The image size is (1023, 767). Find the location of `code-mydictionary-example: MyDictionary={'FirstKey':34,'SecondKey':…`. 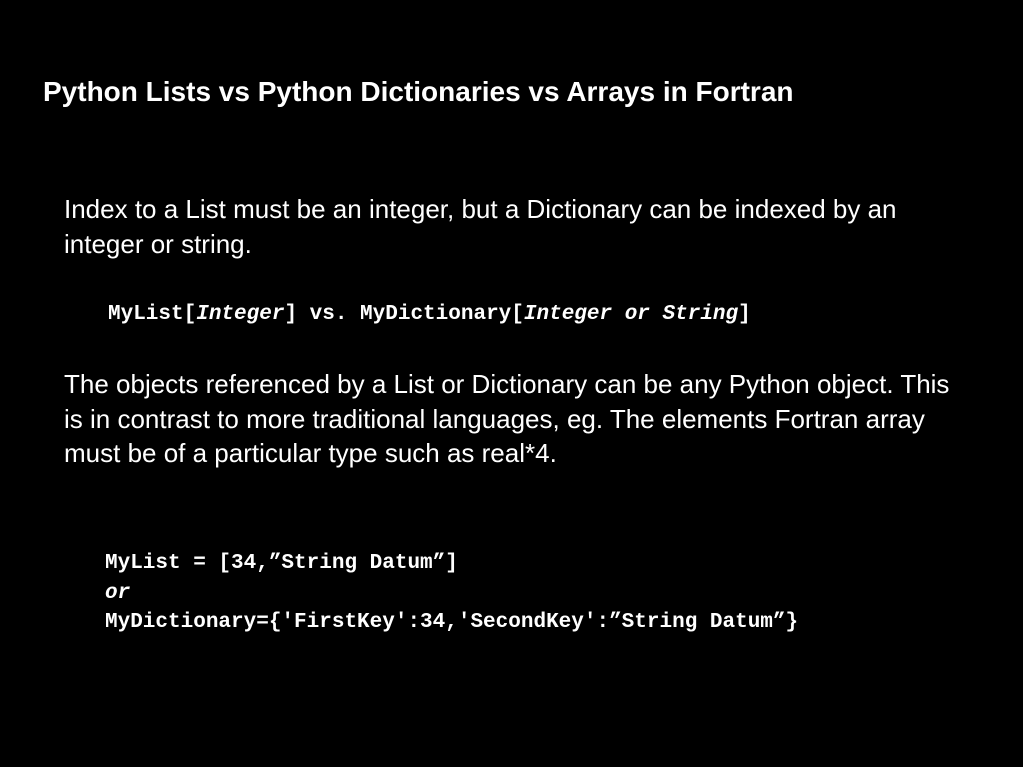

code-mydictionary-example: MyDictionary={'FirstKey':34,'SecondKey':… is located at coordinates (452, 622).